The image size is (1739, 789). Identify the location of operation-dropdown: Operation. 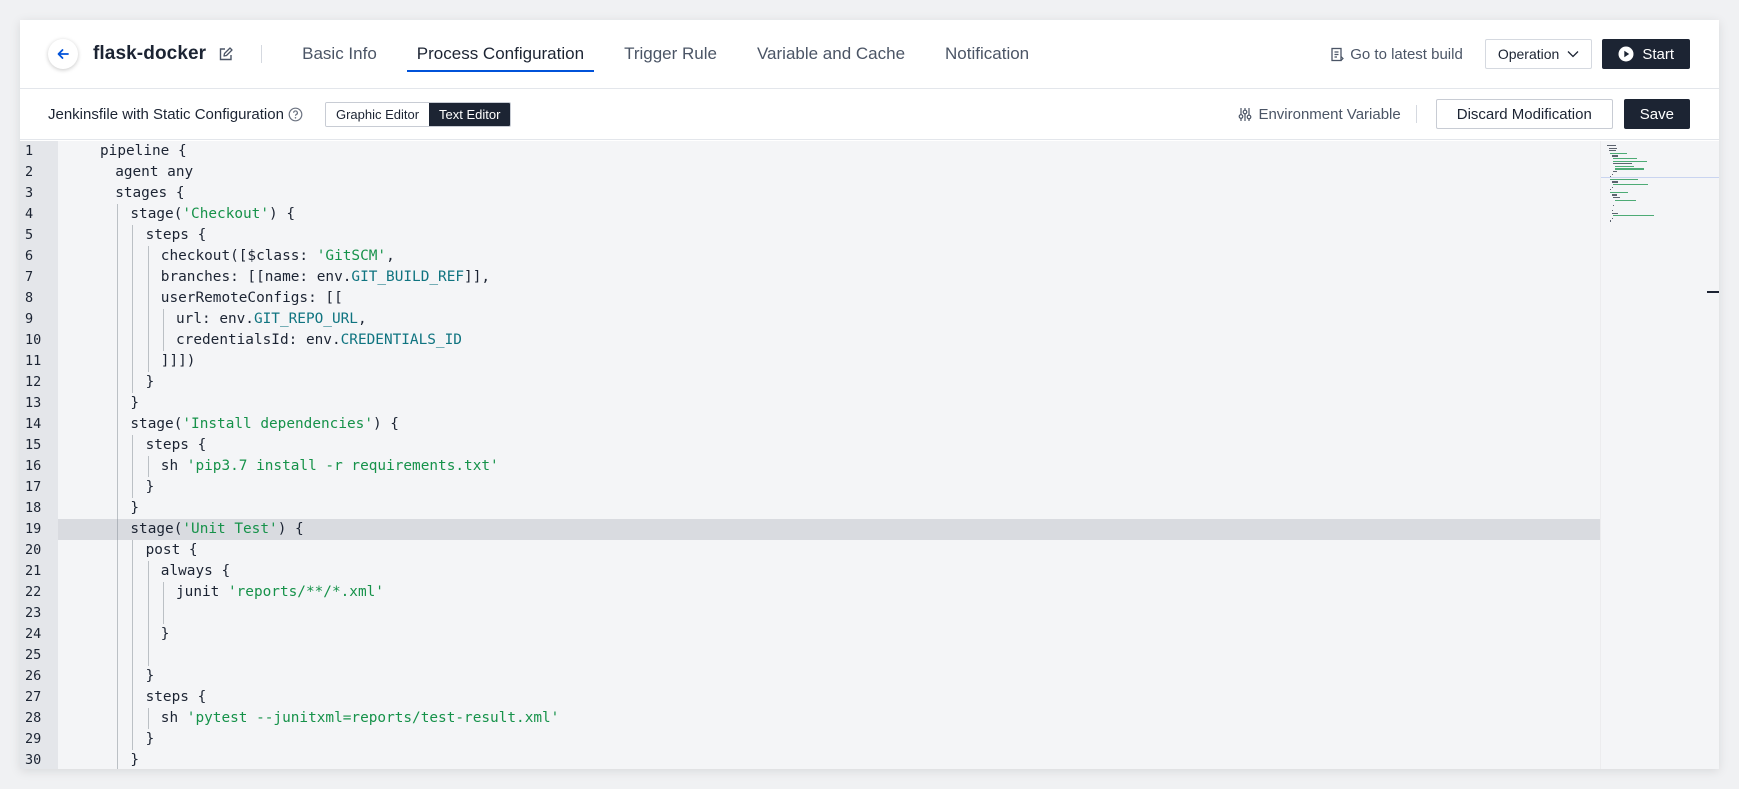
(1538, 54).